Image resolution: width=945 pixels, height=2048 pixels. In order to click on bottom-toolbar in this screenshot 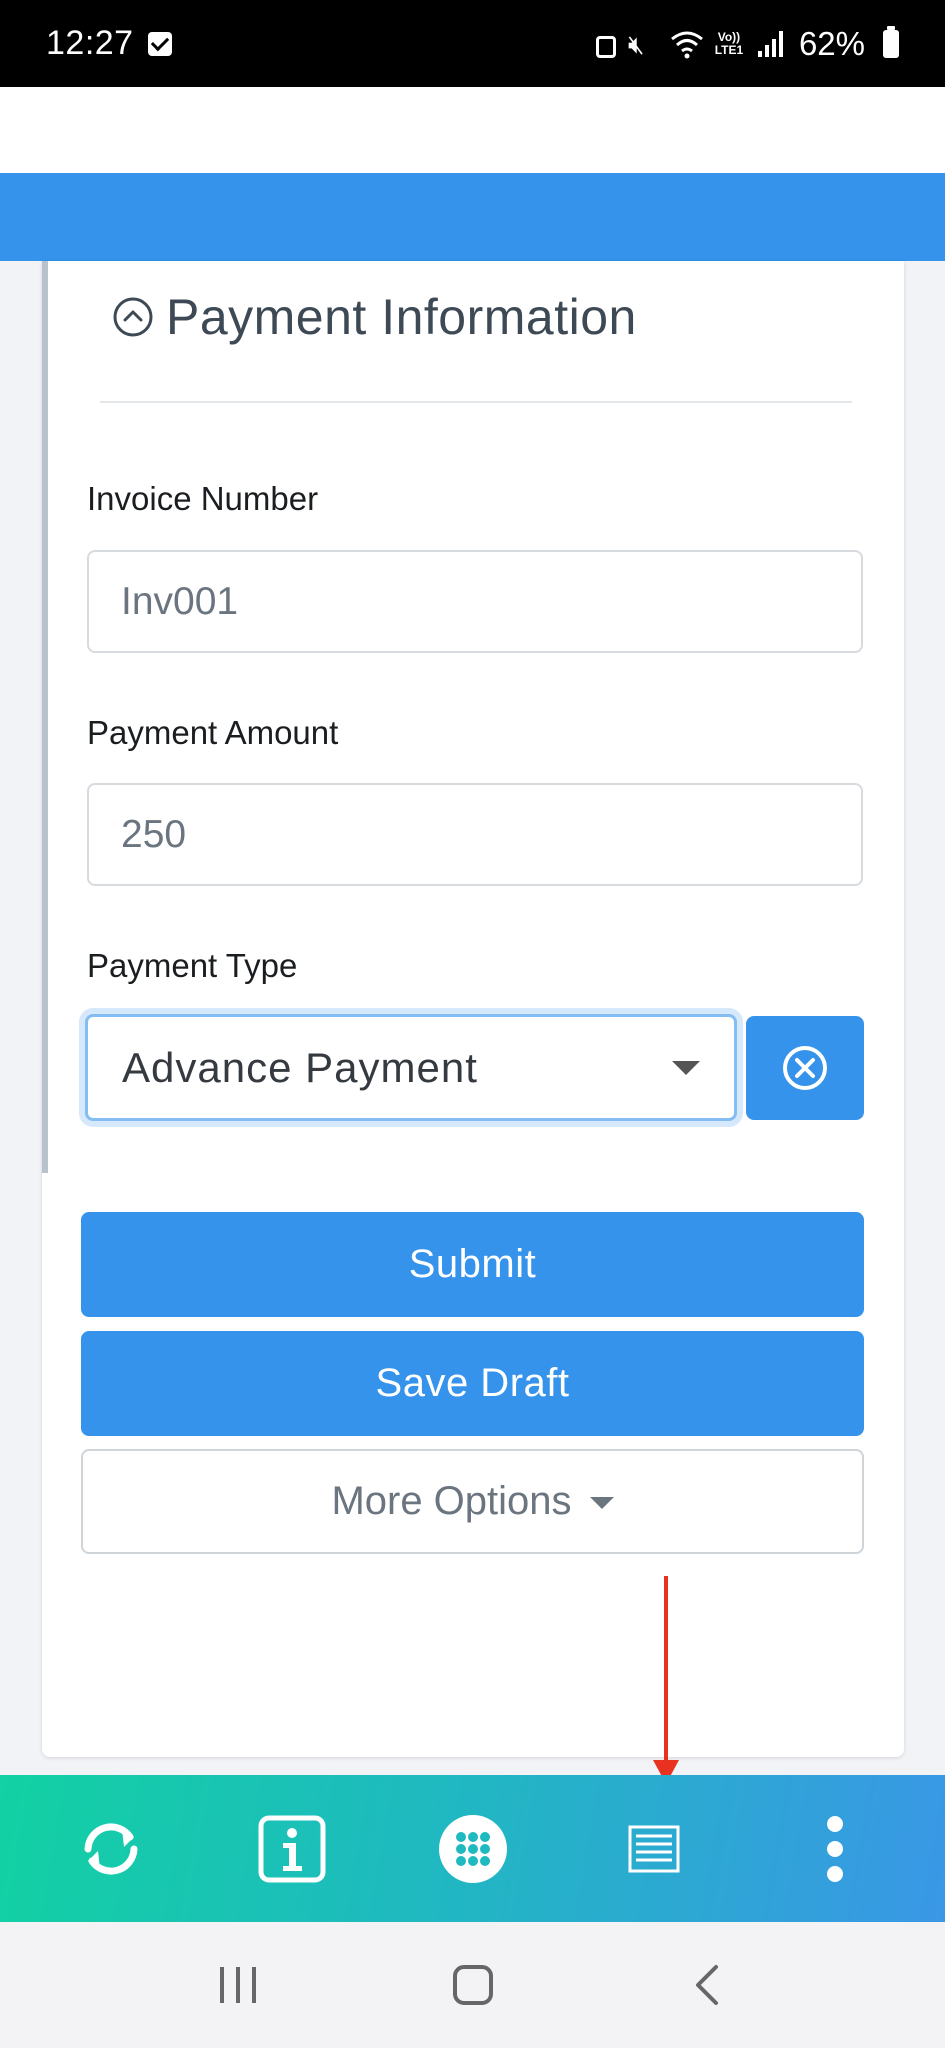, I will do `click(472, 1848)`.